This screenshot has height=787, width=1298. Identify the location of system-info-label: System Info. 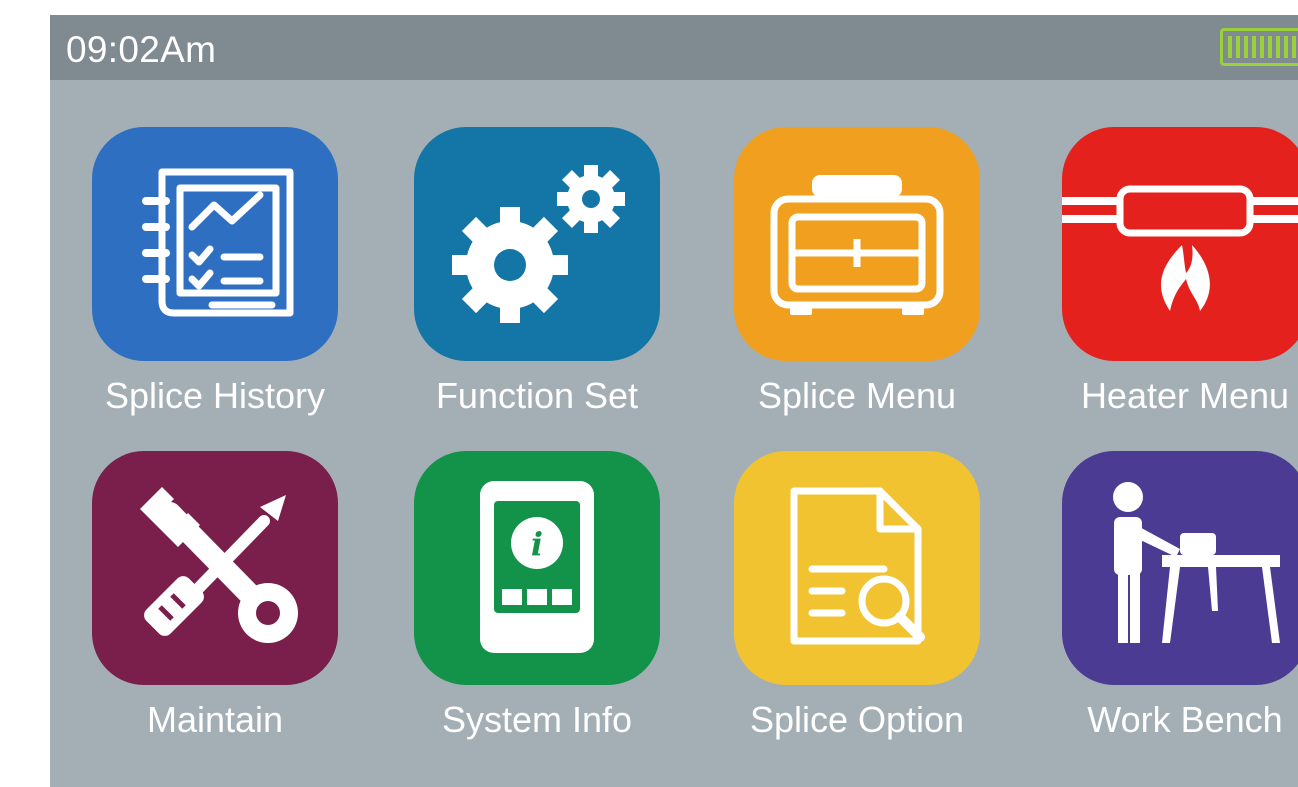
(537, 719).